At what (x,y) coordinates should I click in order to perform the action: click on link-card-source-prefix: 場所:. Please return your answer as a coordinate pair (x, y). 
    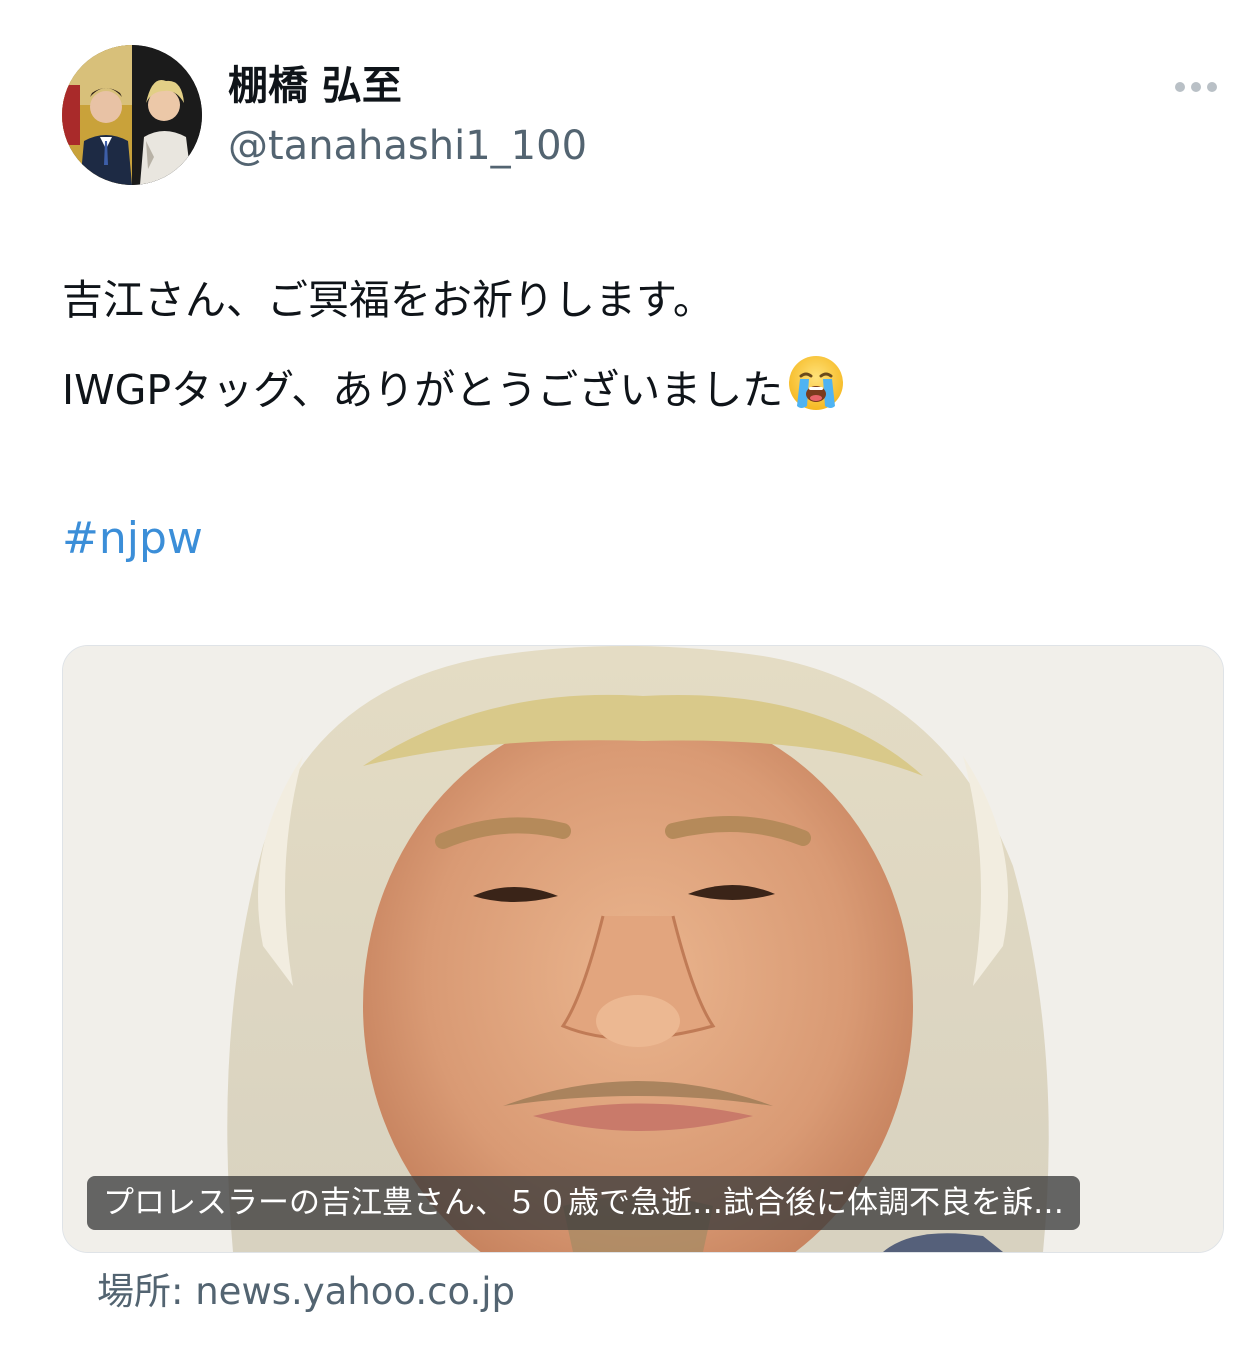
    Looking at the image, I should click on (146, 1291).